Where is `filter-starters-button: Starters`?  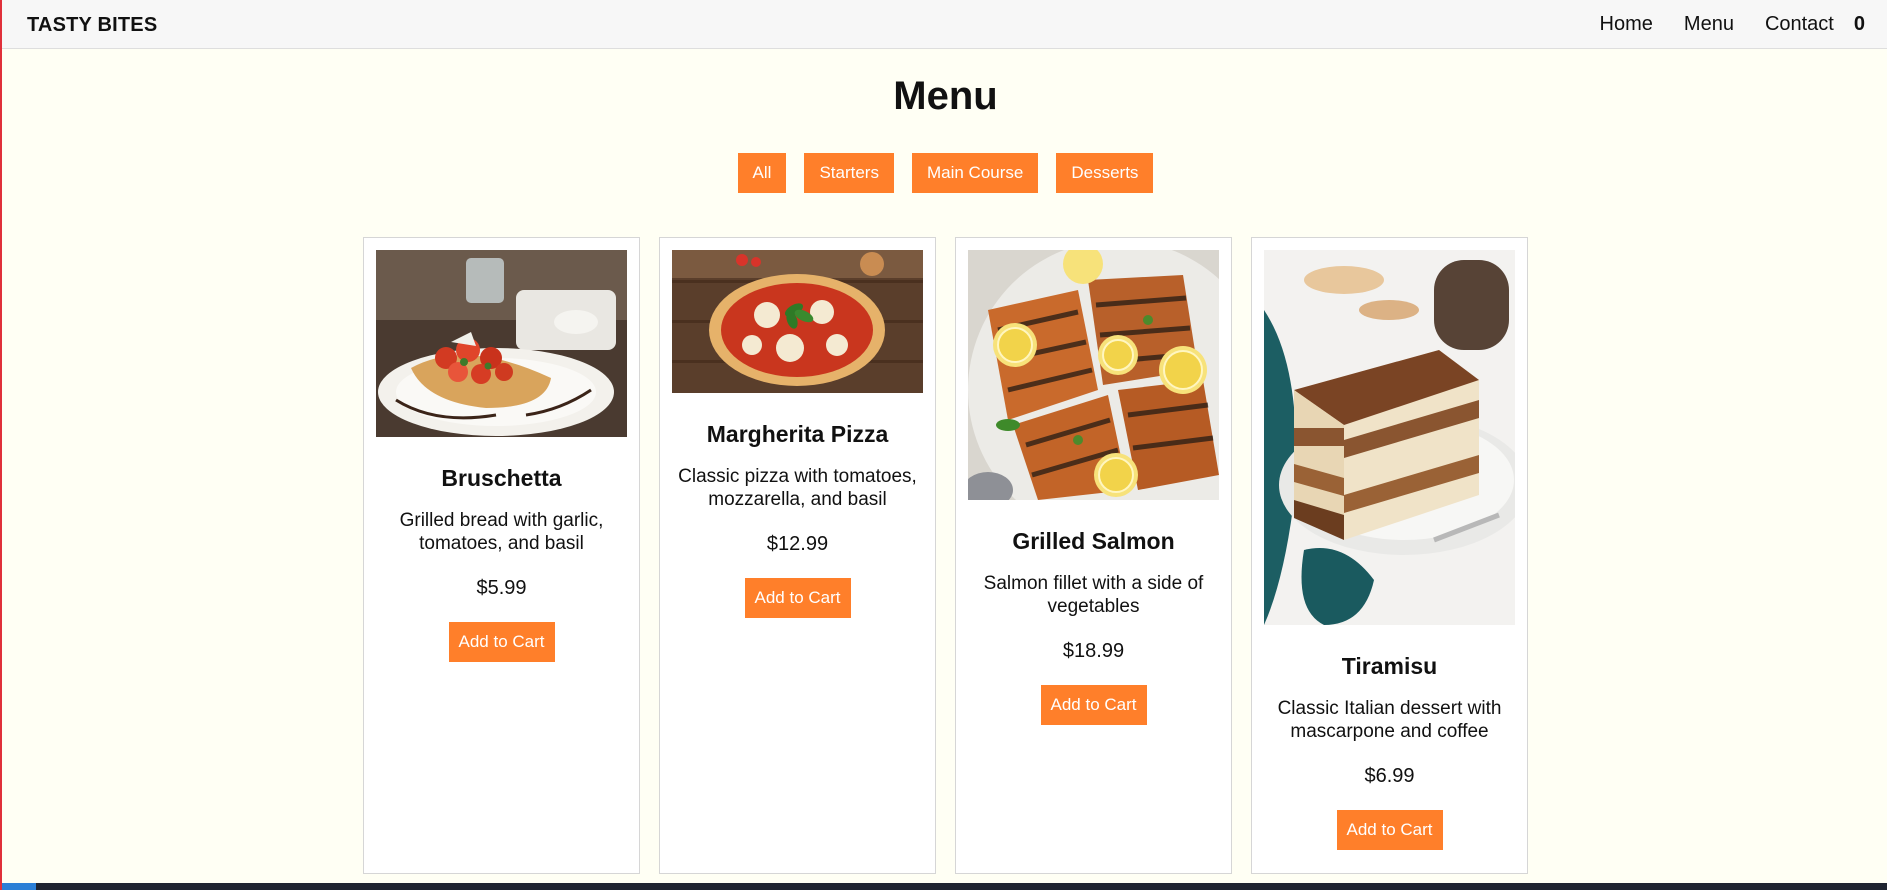 filter-starters-button: Starters is located at coordinates (849, 173).